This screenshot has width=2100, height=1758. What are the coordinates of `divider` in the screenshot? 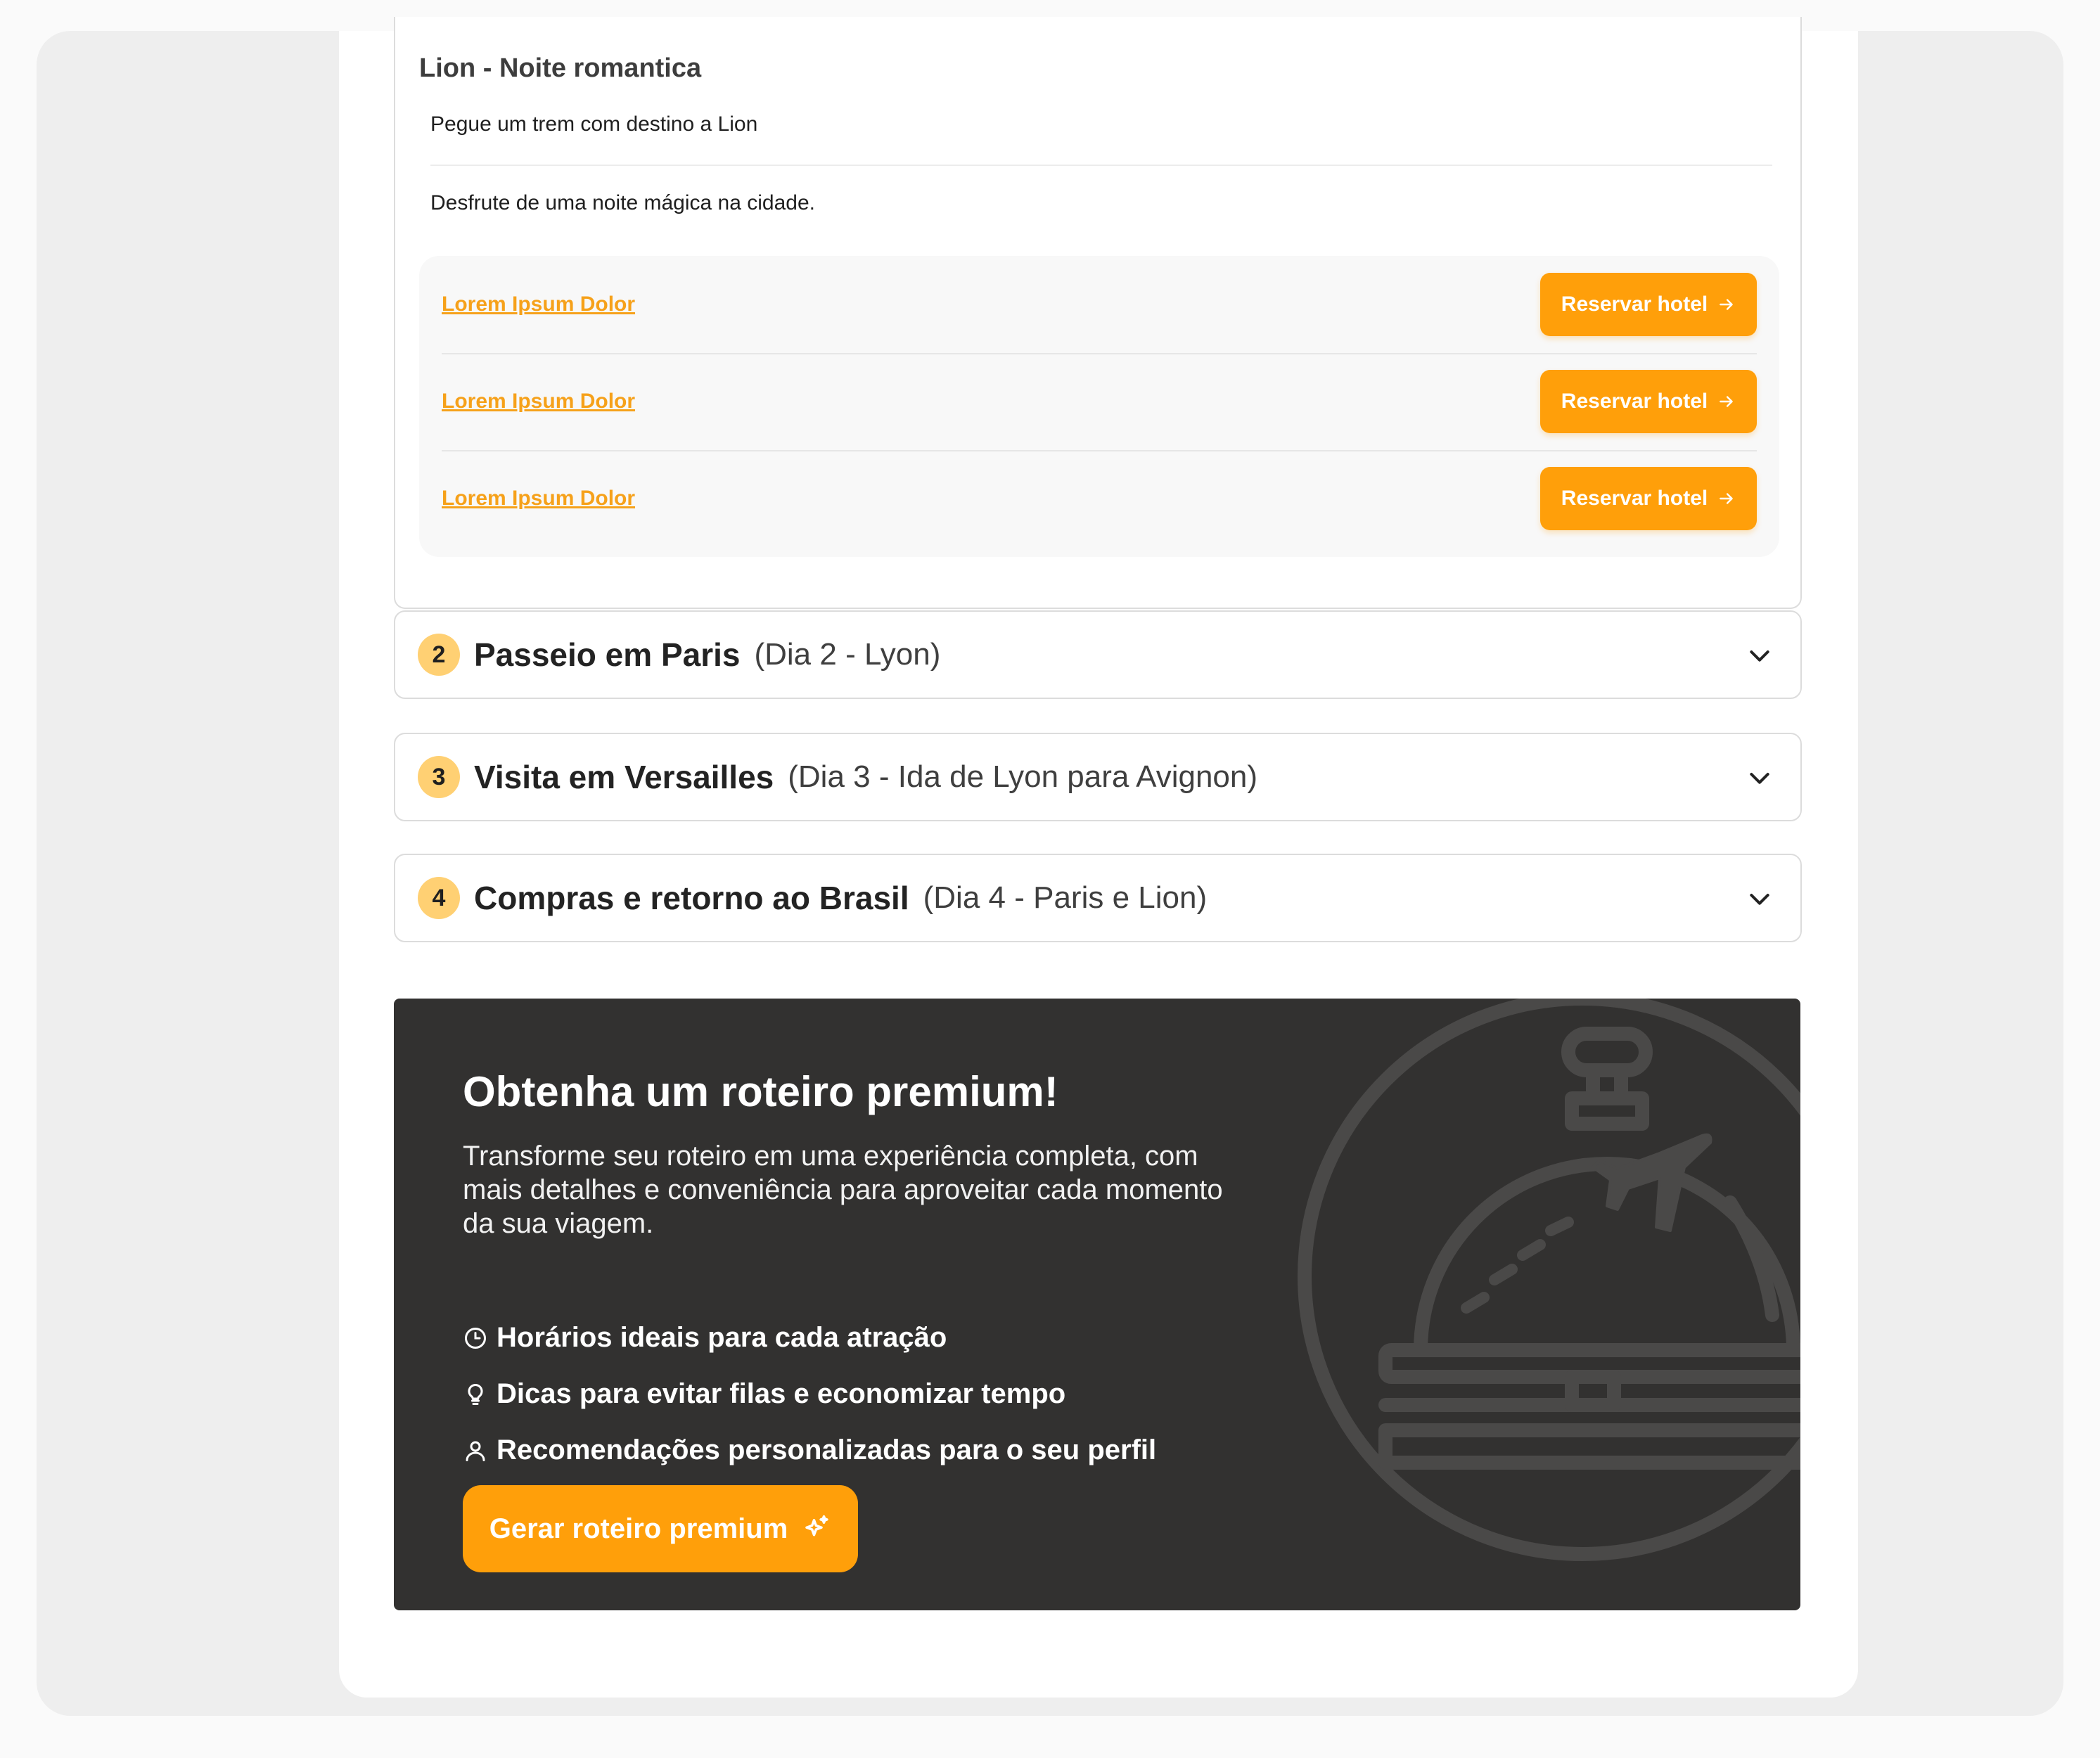 It's located at (1101, 165).